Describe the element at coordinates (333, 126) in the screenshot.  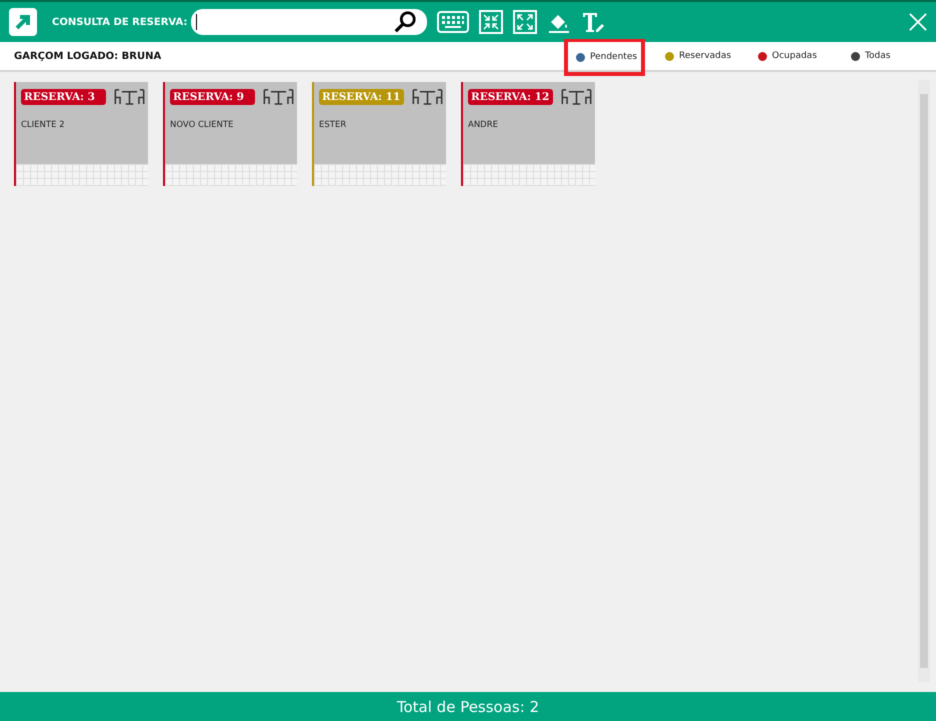
I see `client-name: ESTER` at that location.